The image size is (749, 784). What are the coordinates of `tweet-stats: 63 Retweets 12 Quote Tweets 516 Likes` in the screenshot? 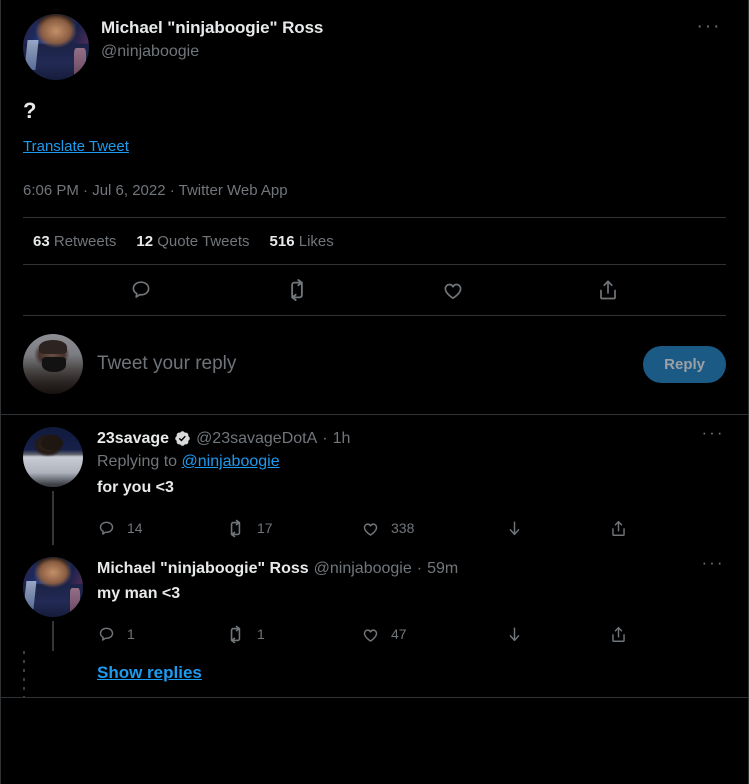 It's located at (374, 241).